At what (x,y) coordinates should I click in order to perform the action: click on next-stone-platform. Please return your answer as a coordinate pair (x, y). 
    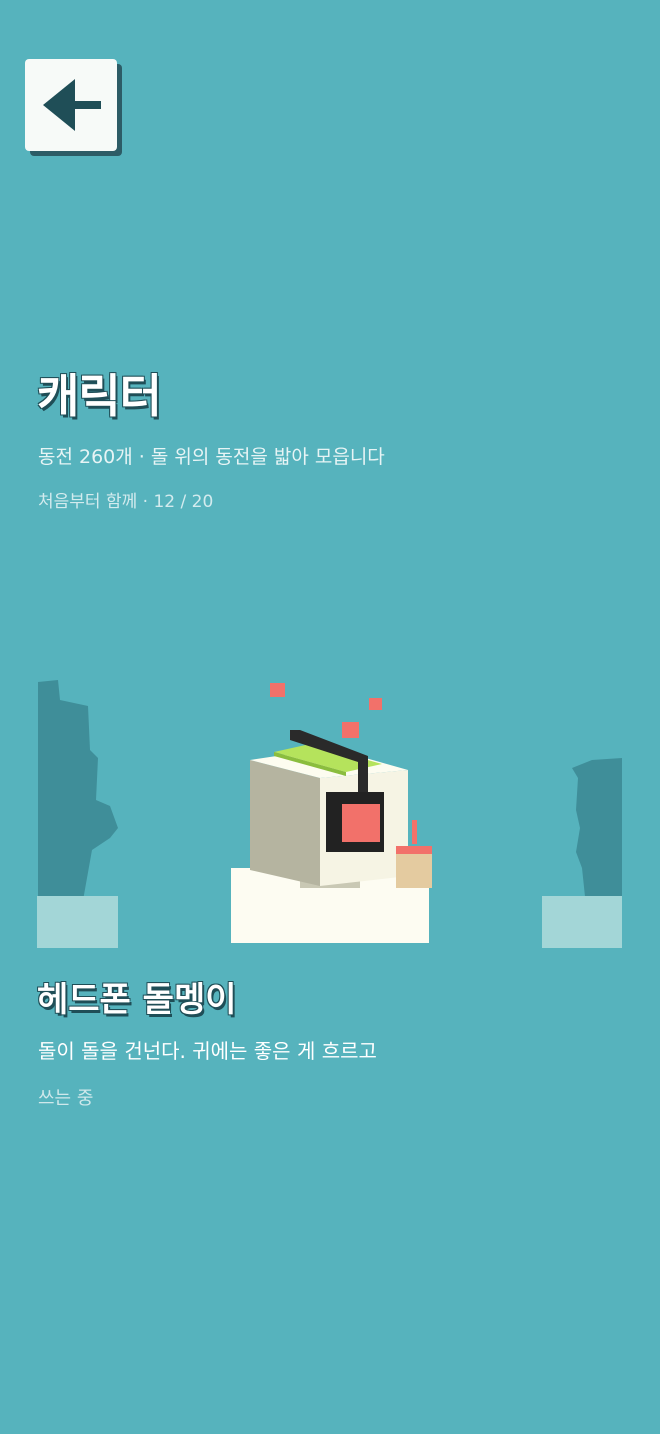
    Looking at the image, I should click on (582, 922).